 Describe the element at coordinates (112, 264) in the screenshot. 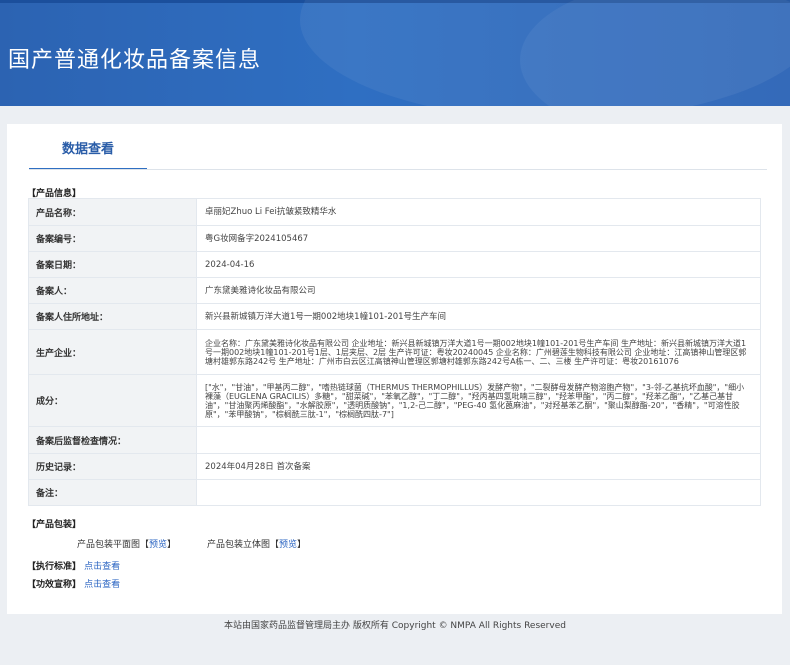

I see `row-label: 备案日期：` at that location.